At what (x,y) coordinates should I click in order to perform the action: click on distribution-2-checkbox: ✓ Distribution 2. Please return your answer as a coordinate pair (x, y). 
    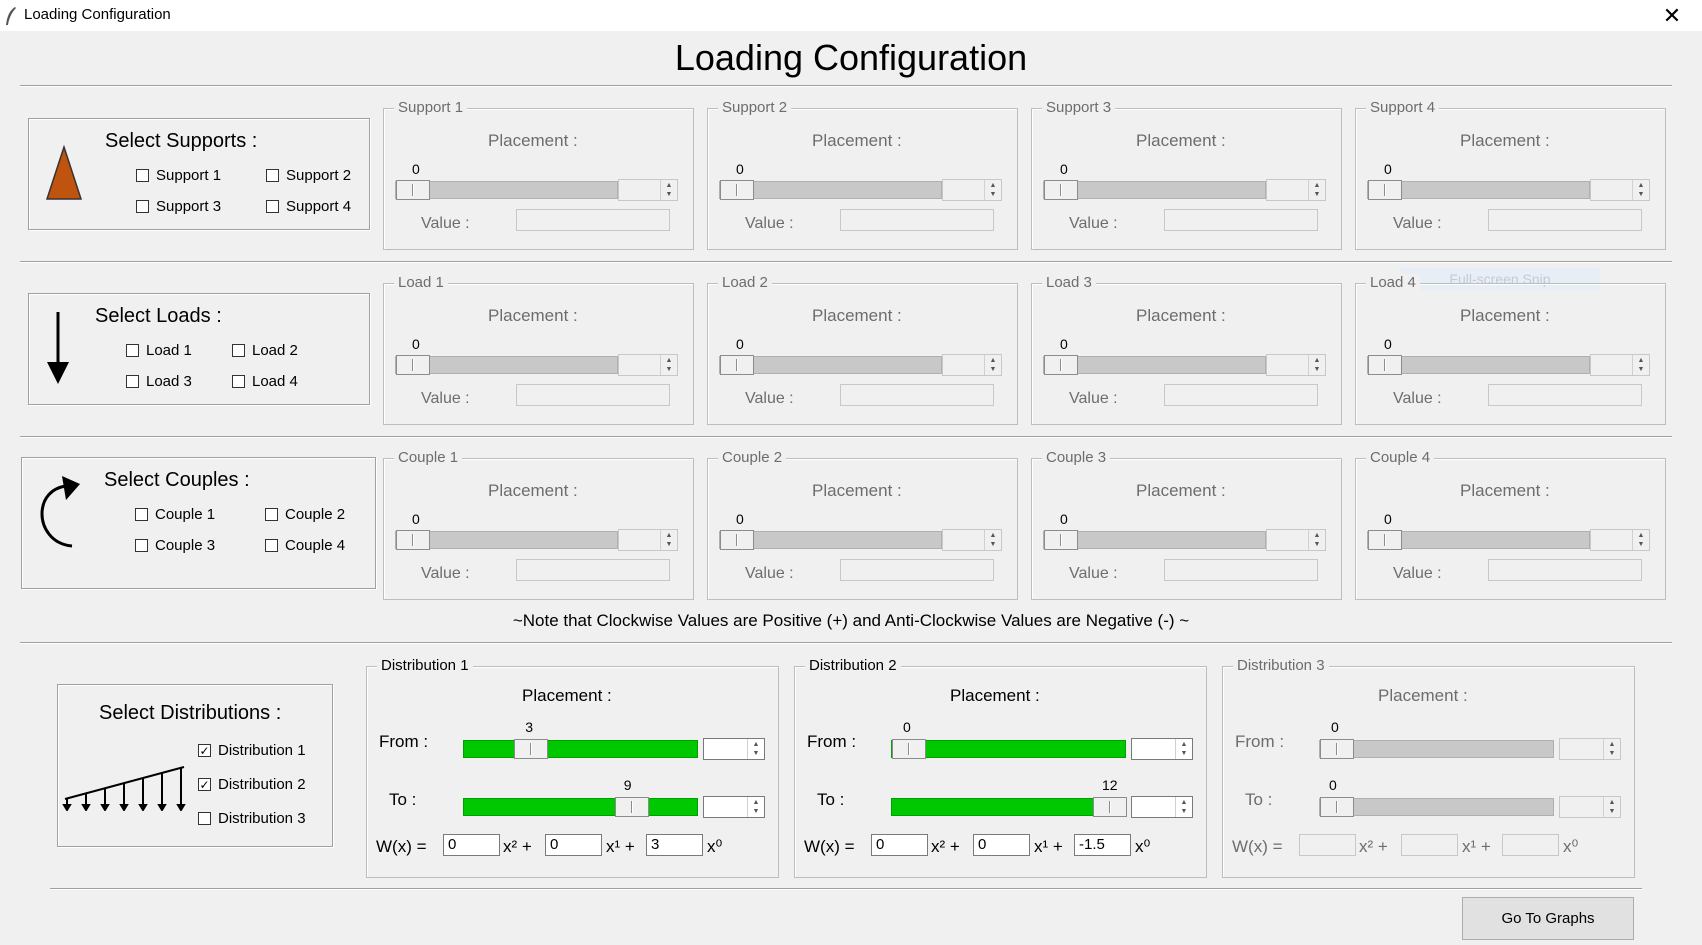
    Looking at the image, I should click on (252, 784).